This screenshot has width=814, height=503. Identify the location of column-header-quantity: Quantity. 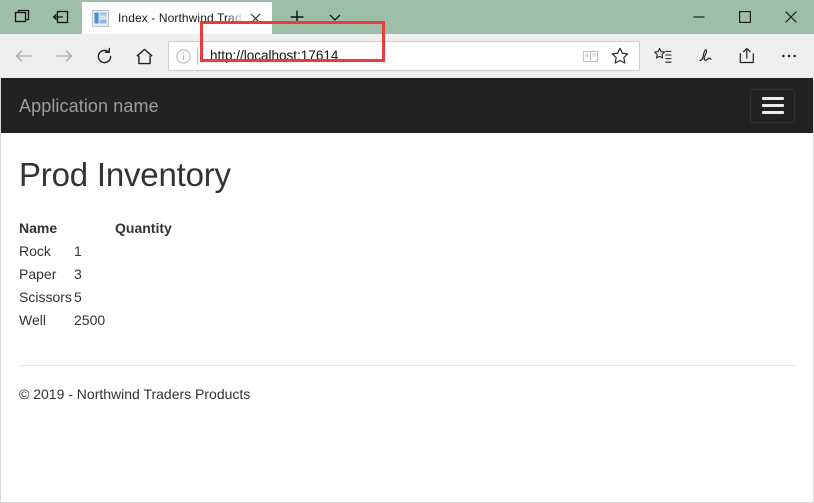
(143, 228).